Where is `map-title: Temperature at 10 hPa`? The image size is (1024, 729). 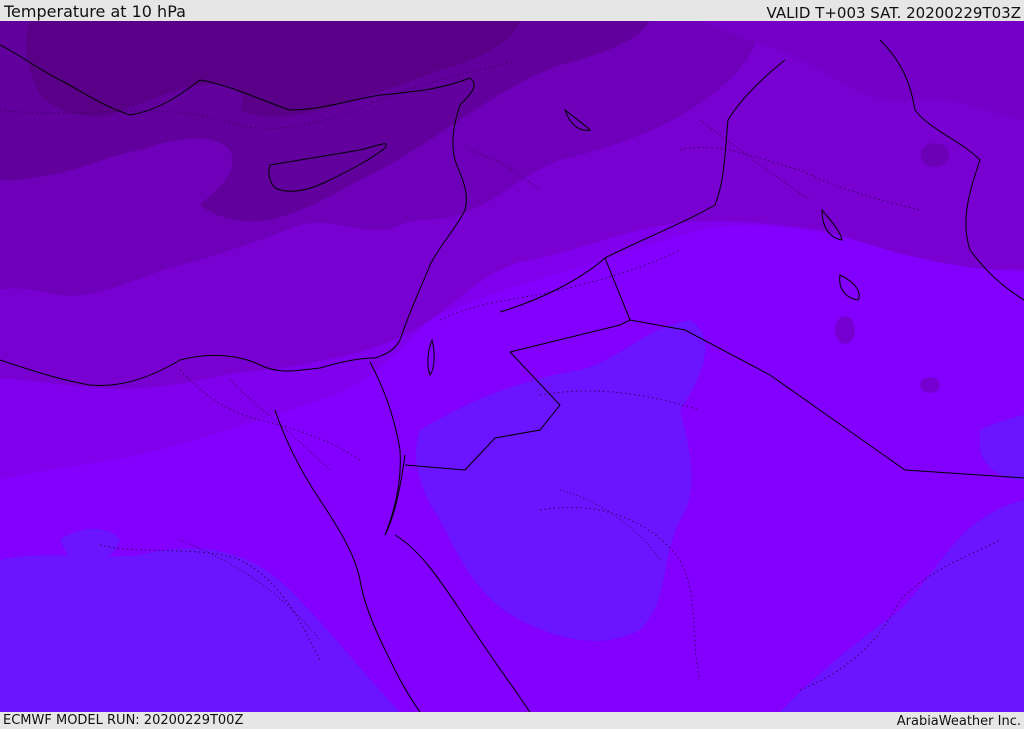 map-title: Temperature at 10 hPa is located at coordinates (95, 11).